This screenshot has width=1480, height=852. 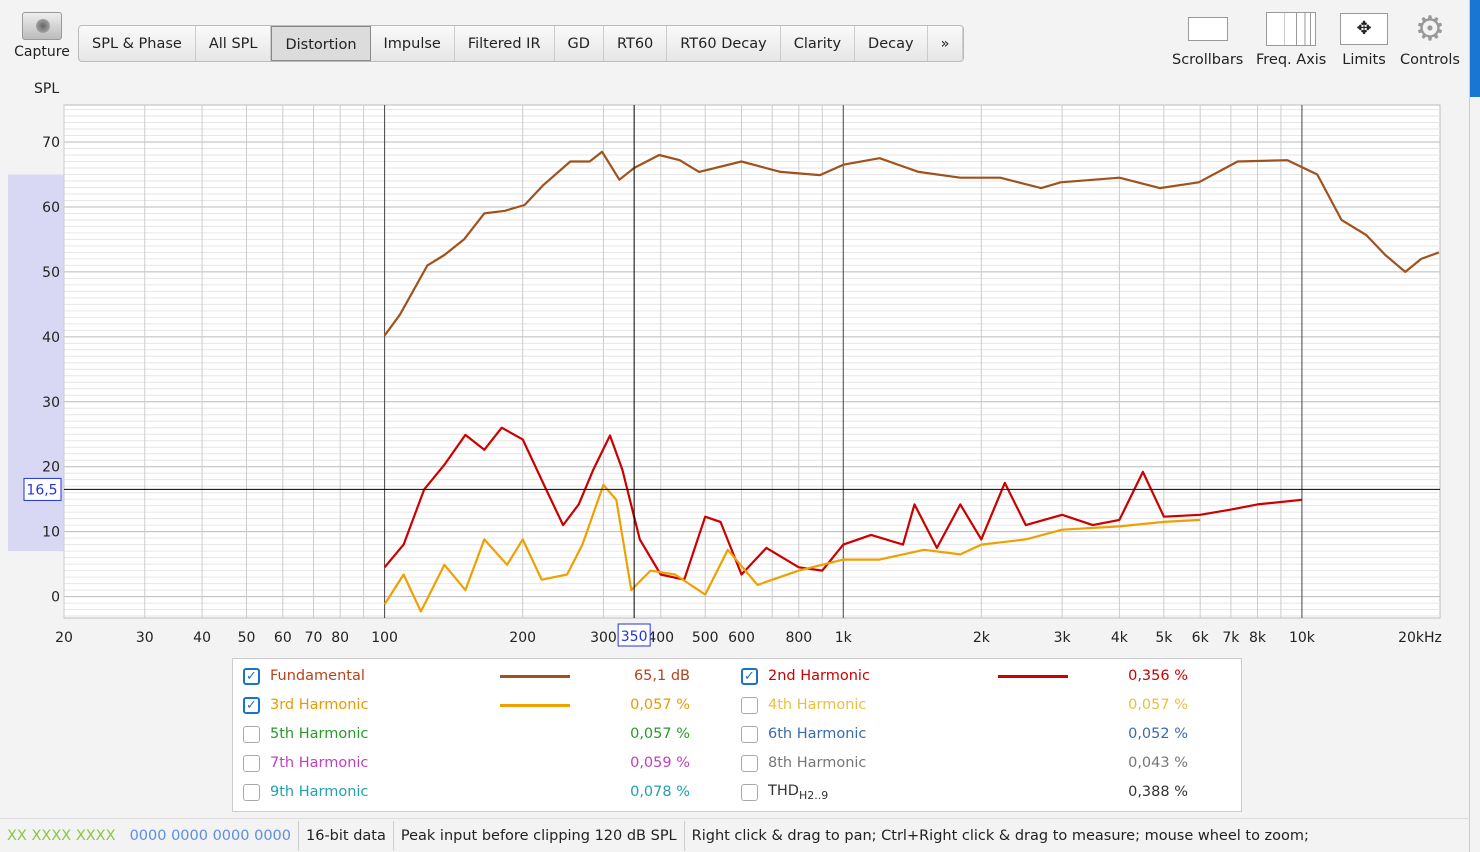 I want to click on tab-clarity: Clarity, so click(x=818, y=43).